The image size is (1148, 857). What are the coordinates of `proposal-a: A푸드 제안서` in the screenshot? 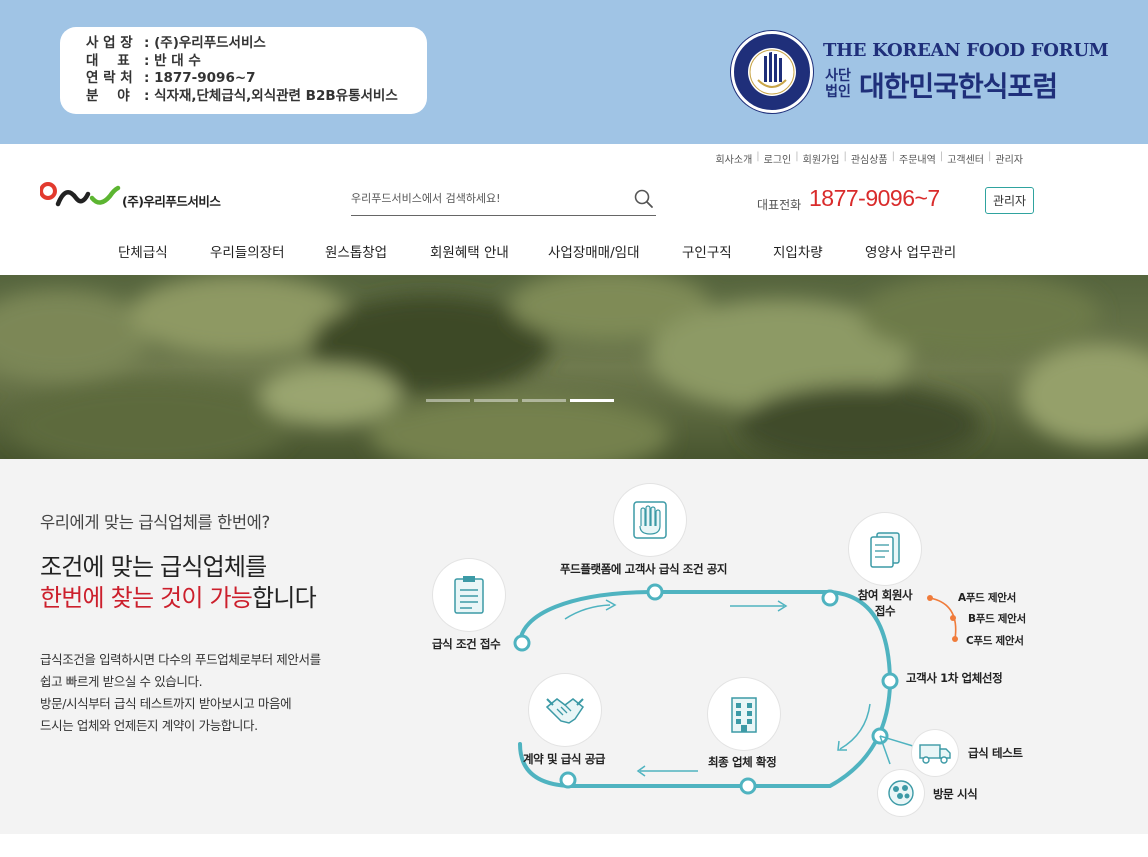 It's located at (987, 598).